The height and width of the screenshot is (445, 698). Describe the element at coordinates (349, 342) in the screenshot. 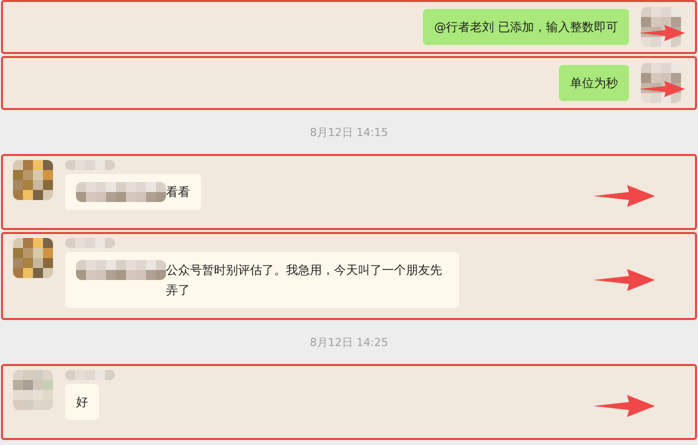

I see `timestamp: 8月12日 14:25` at that location.